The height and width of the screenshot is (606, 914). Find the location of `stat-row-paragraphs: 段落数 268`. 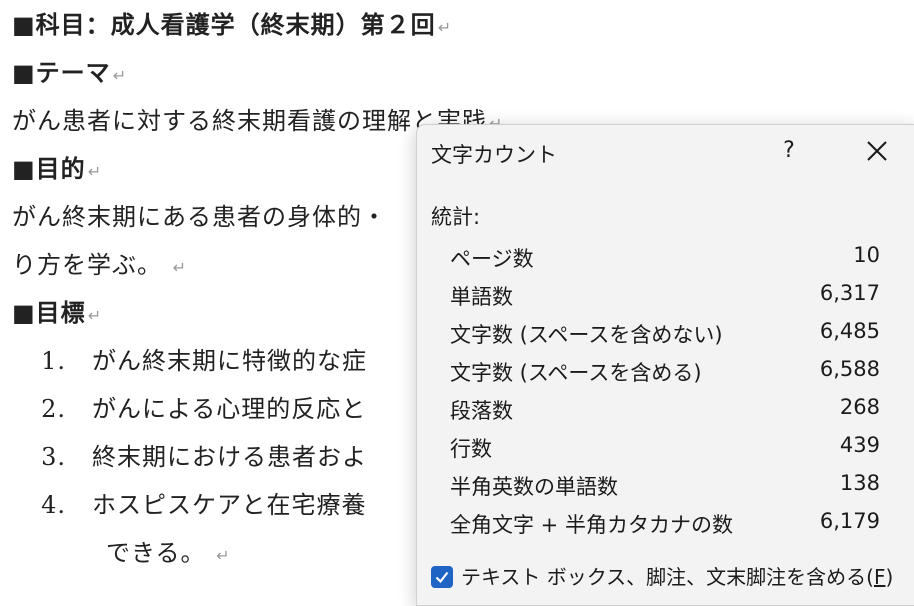

stat-row-paragraphs: 段落数 268 is located at coordinates (665, 409).